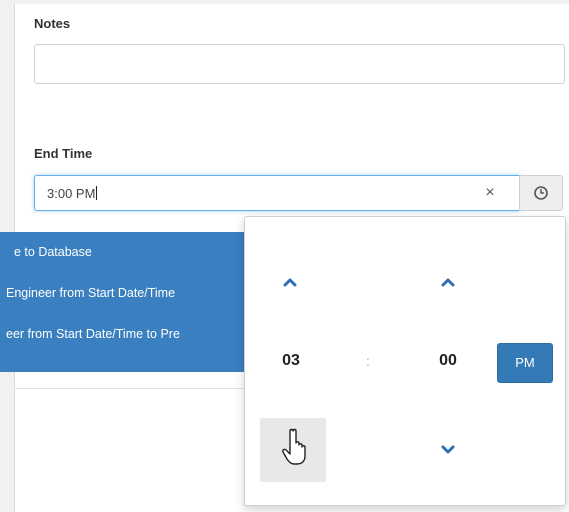 The image size is (569, 512). I want to click on clock-icon, so click(541, 193).